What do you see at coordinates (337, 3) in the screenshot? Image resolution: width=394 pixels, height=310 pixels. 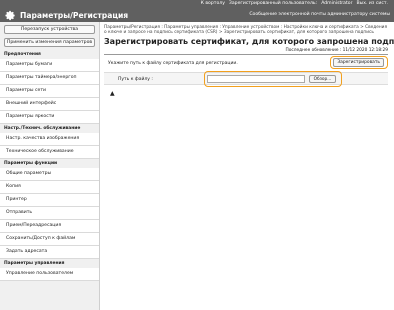 I see `user-name: Administrator` at bounding box center [337, 3].